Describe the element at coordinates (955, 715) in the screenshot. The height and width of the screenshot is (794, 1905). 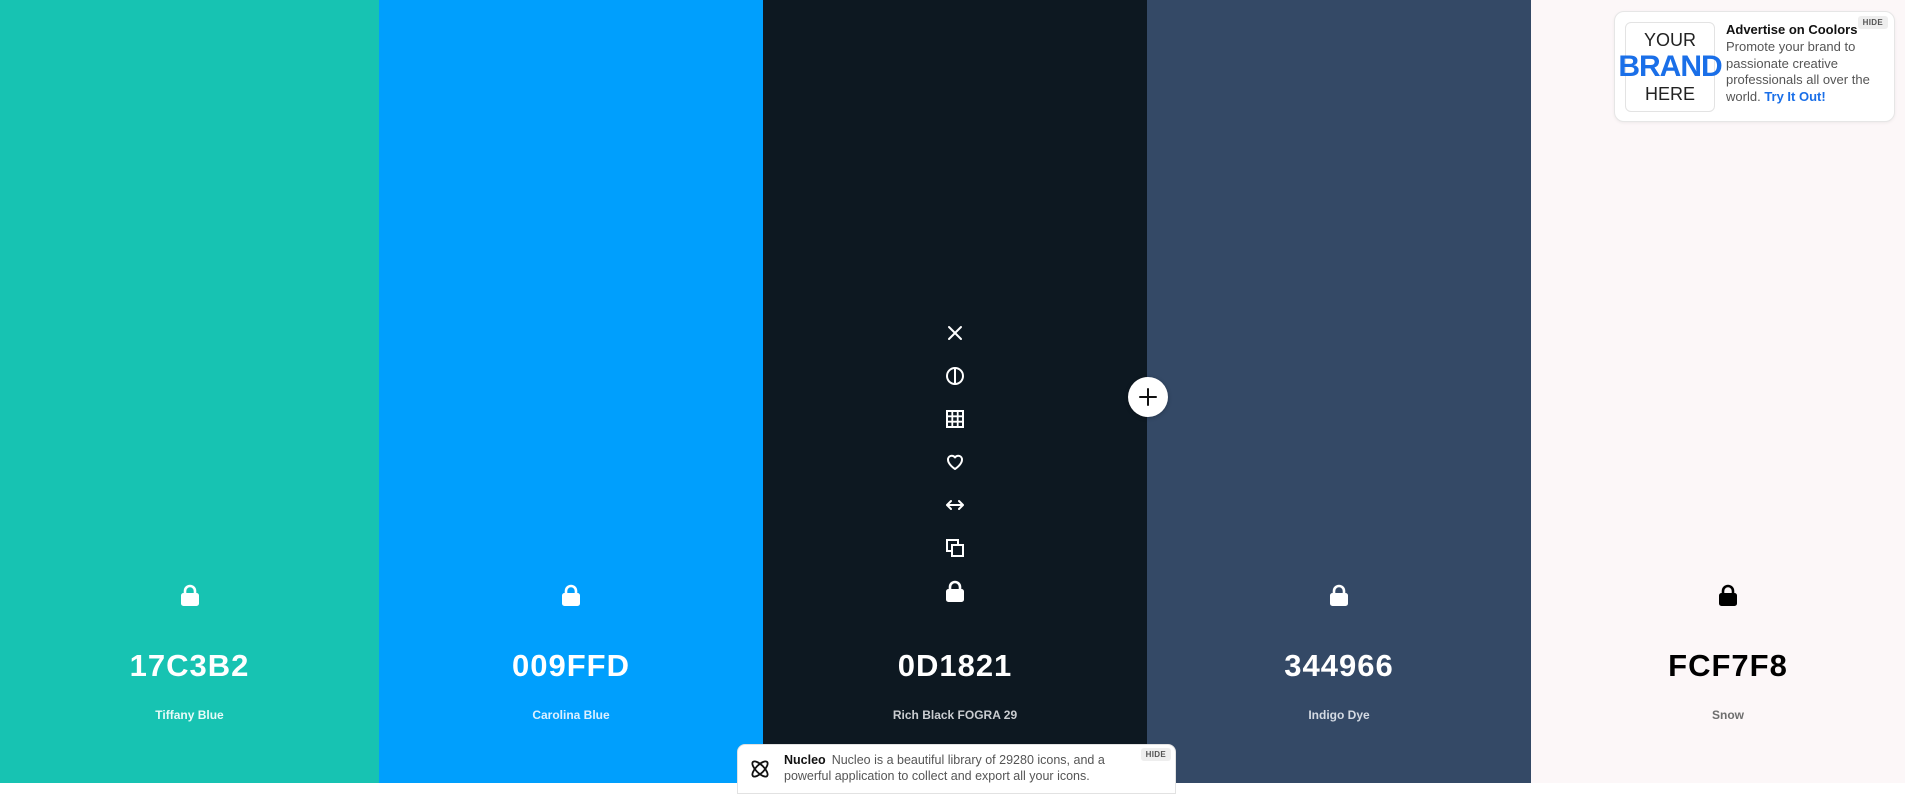
I see `color-name: Rich Black FOGRA 29` at that location.